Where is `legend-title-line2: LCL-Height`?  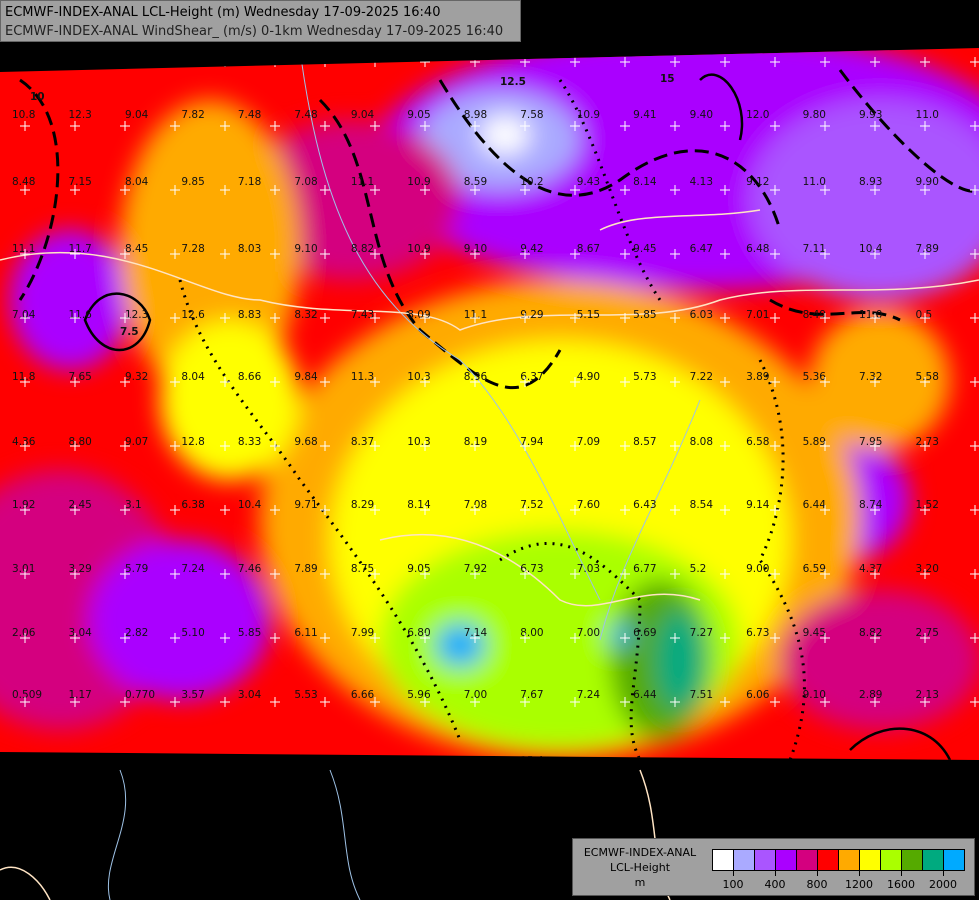 legend-title-line2: LCL-Height is located at coordinates (640, 867).